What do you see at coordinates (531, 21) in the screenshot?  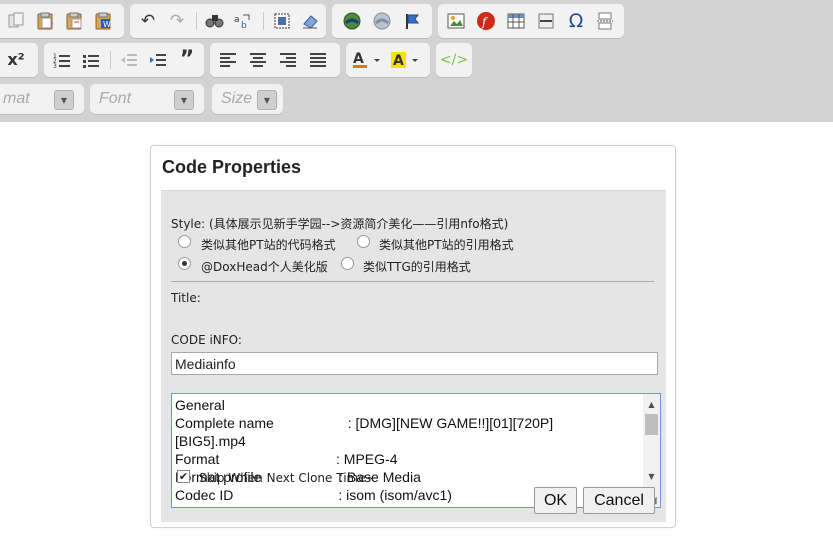 I see `insert-group: f Ω` at bounding box center [531, 21].